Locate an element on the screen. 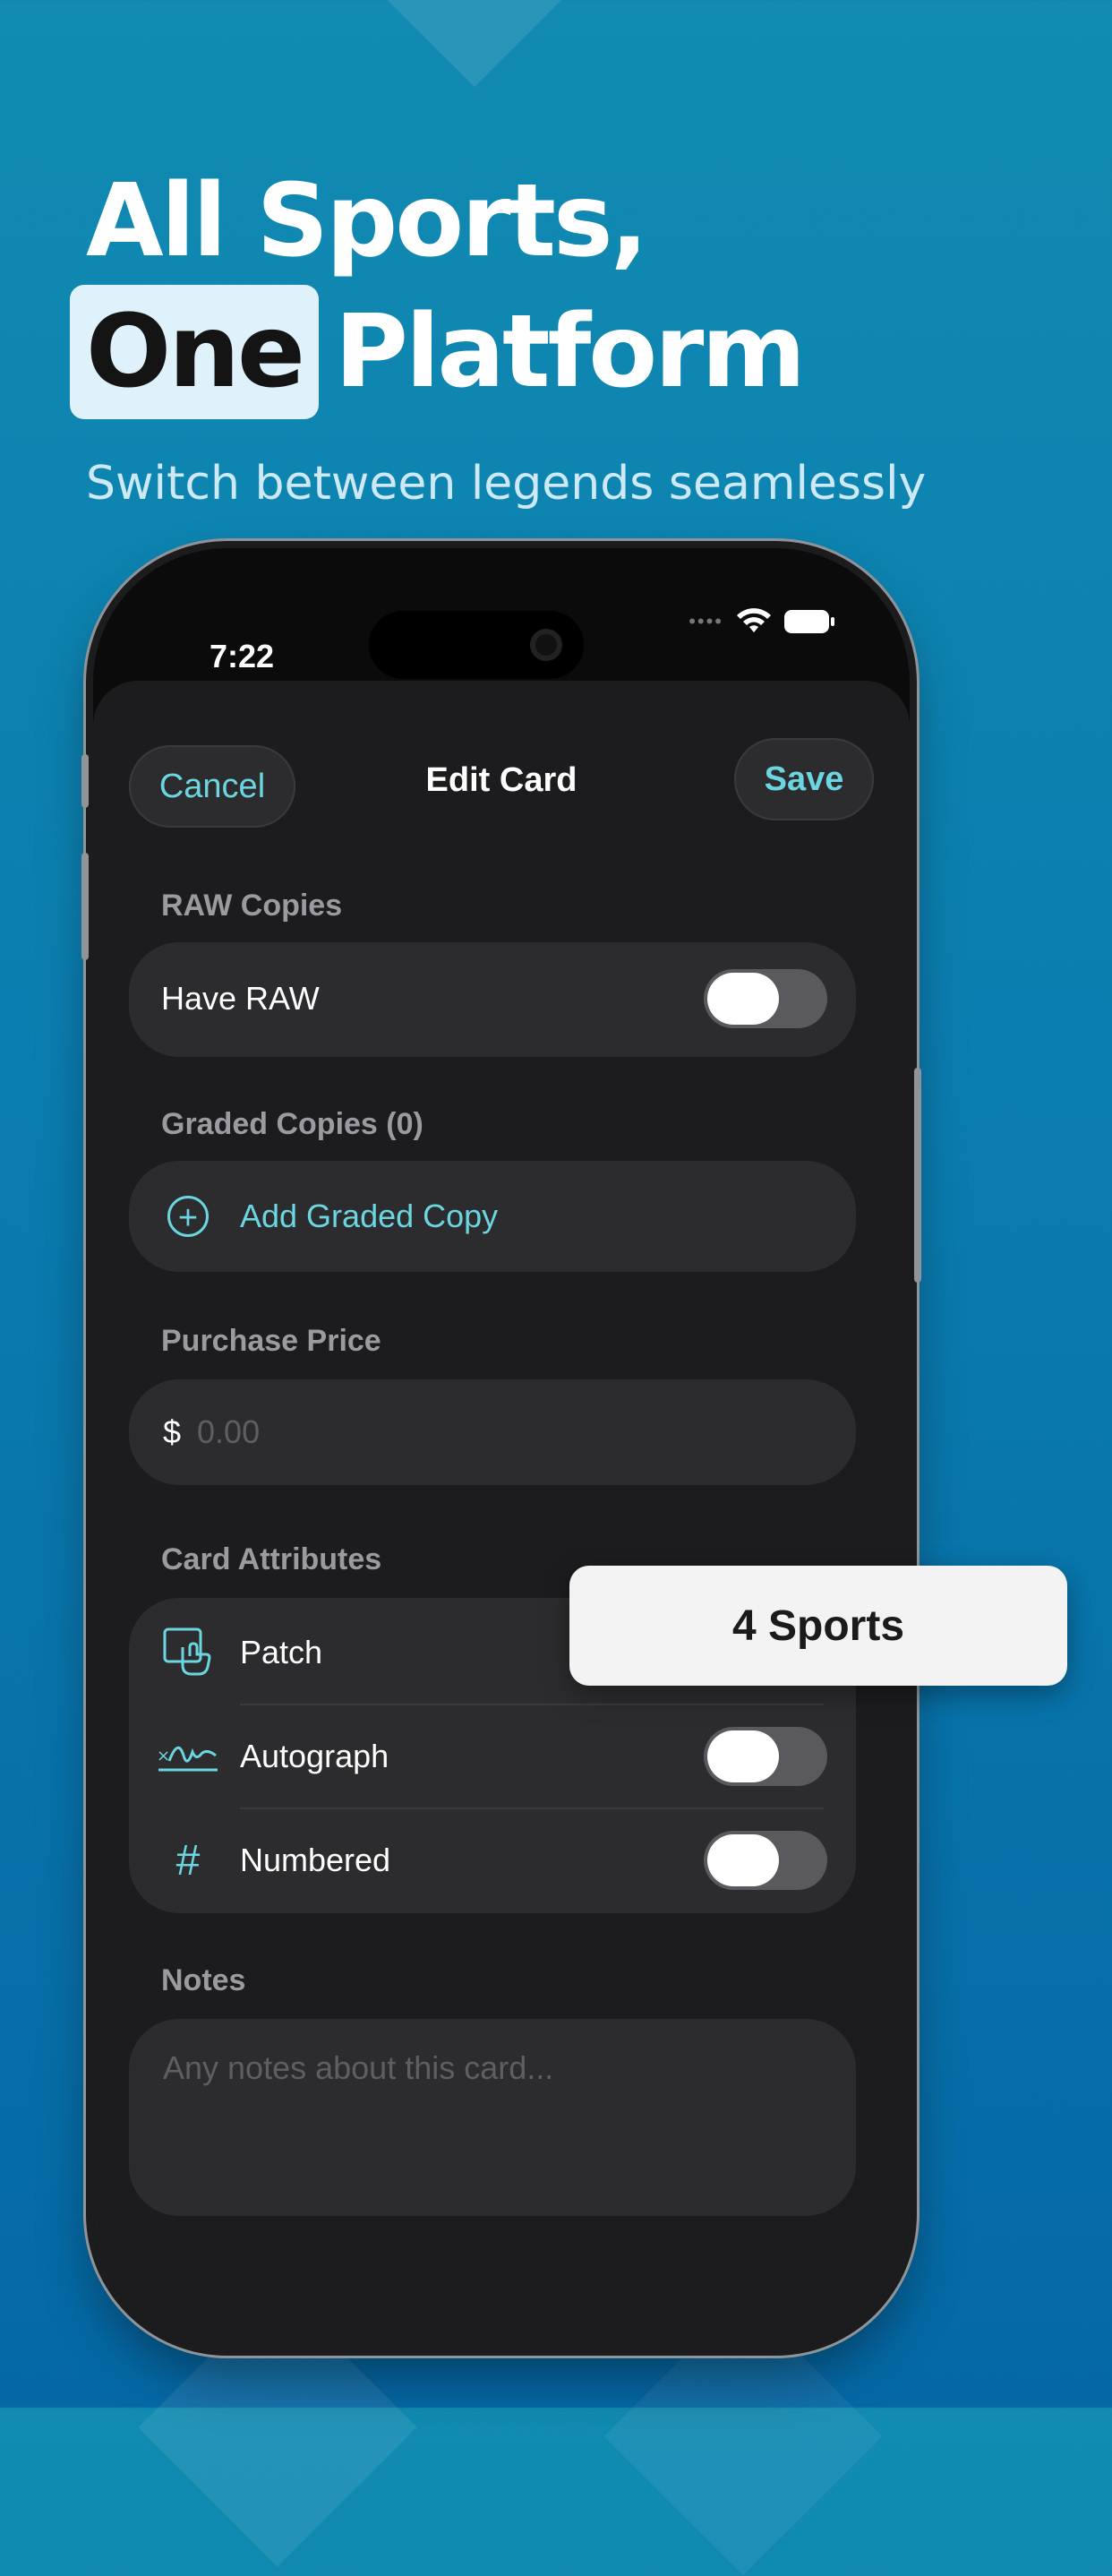 The height and width of the screenshot is (2576, 1112). headline-line1: All Sports, is located at coordinates (367, 221).